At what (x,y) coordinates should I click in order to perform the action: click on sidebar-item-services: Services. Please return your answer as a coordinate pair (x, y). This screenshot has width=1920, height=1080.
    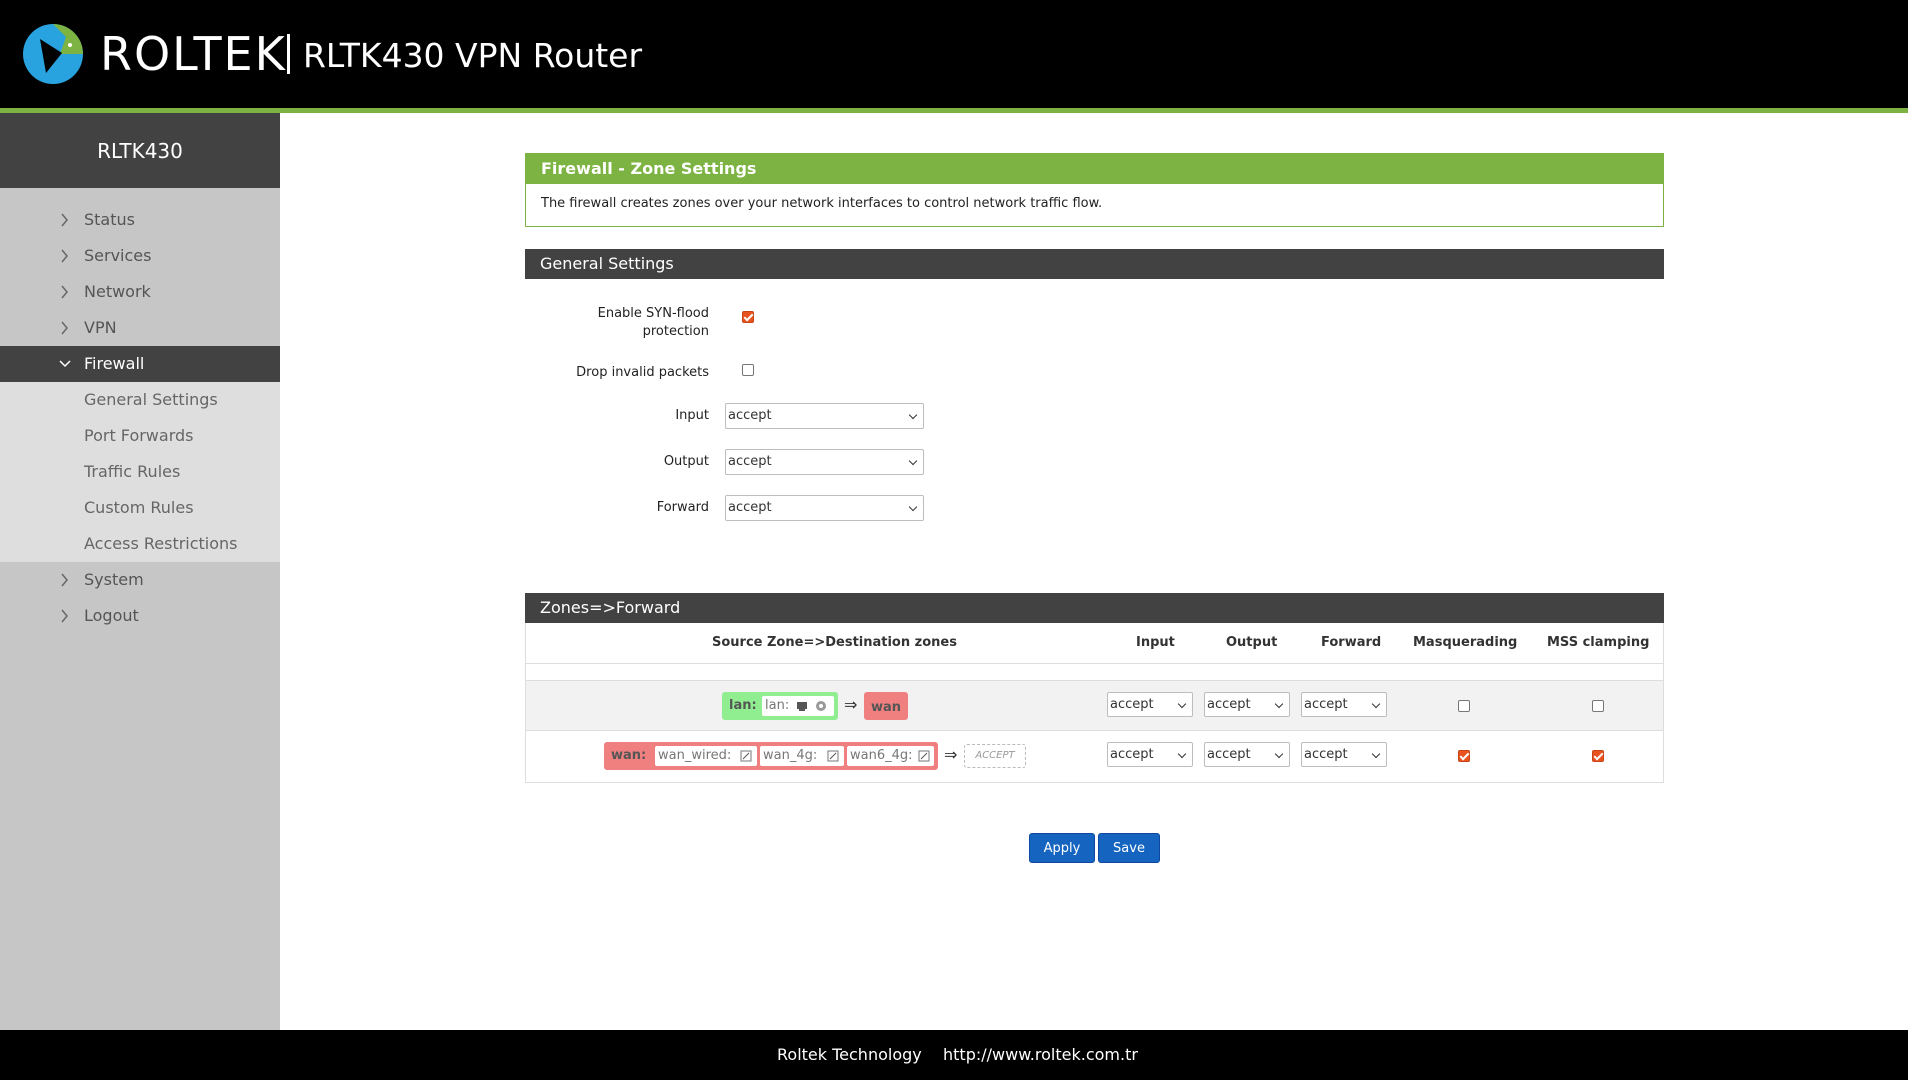
    Looking at the image, I should click on (140, 256).